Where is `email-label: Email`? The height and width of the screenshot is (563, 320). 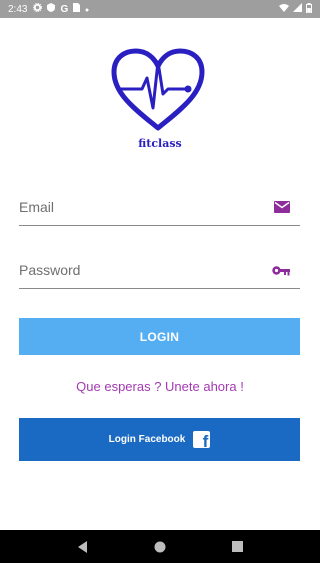
email-label: Email is located at coordinates (37, 207).